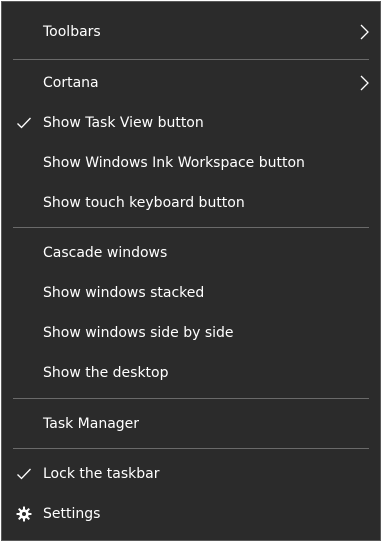 This screenshot has height=544, width=384. I want to click on menu-item-label: Show windows stacked, so click(124, 293).